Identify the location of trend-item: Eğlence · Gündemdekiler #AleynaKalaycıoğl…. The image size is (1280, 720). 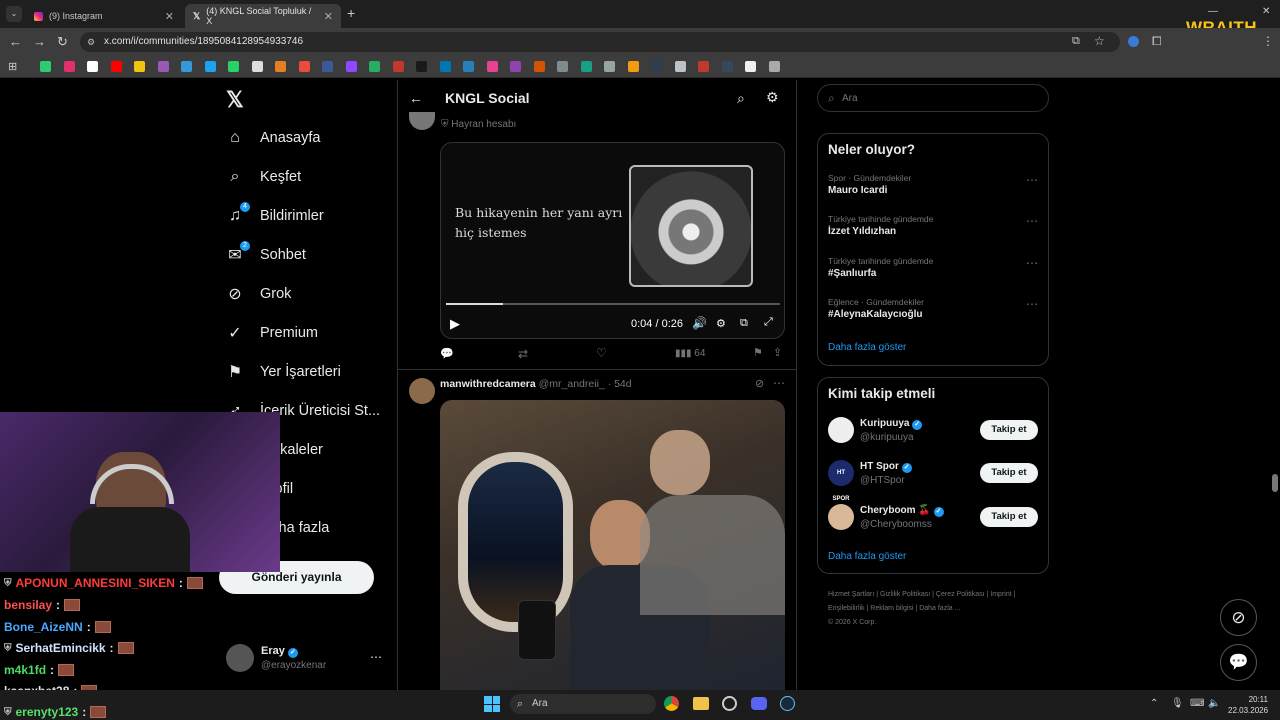
(933, 308).